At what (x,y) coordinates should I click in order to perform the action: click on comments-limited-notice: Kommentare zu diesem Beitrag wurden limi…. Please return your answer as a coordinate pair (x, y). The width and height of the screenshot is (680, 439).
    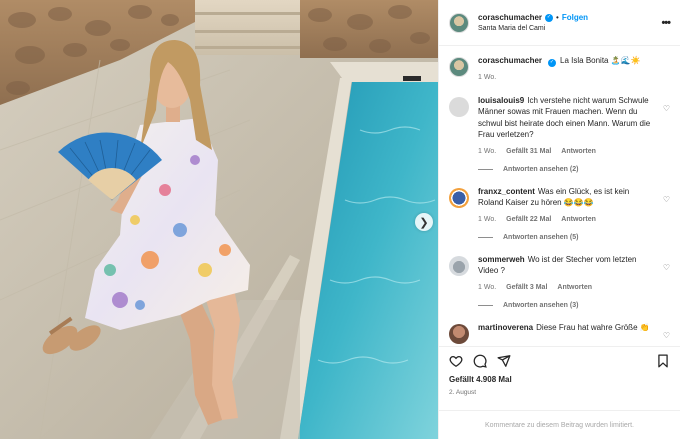
    Looking at the image, I should click on (559, 424).